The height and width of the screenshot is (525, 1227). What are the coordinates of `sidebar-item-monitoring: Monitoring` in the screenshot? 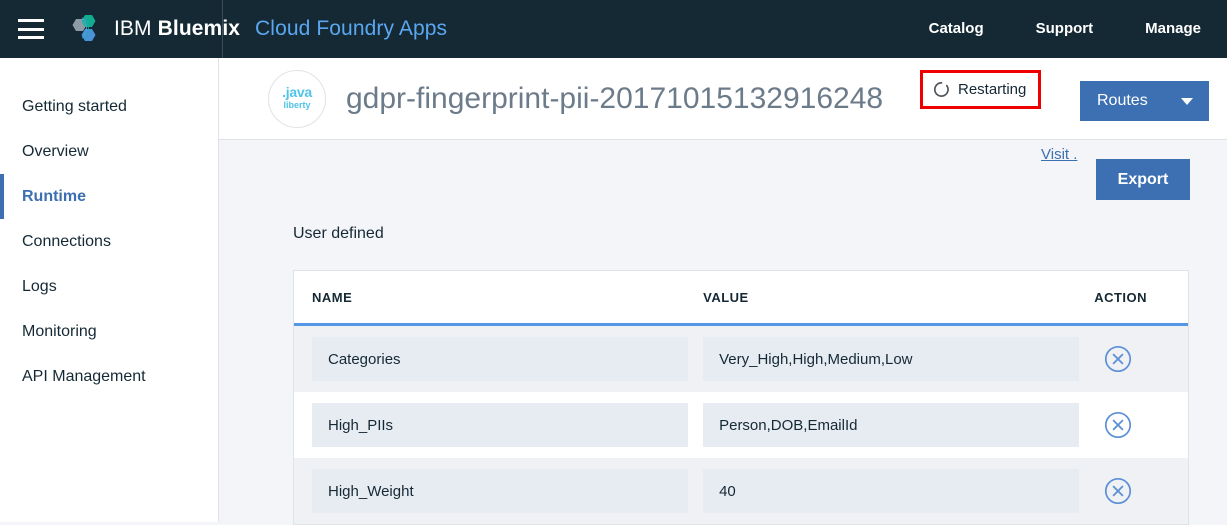 It's located at (109, 331).